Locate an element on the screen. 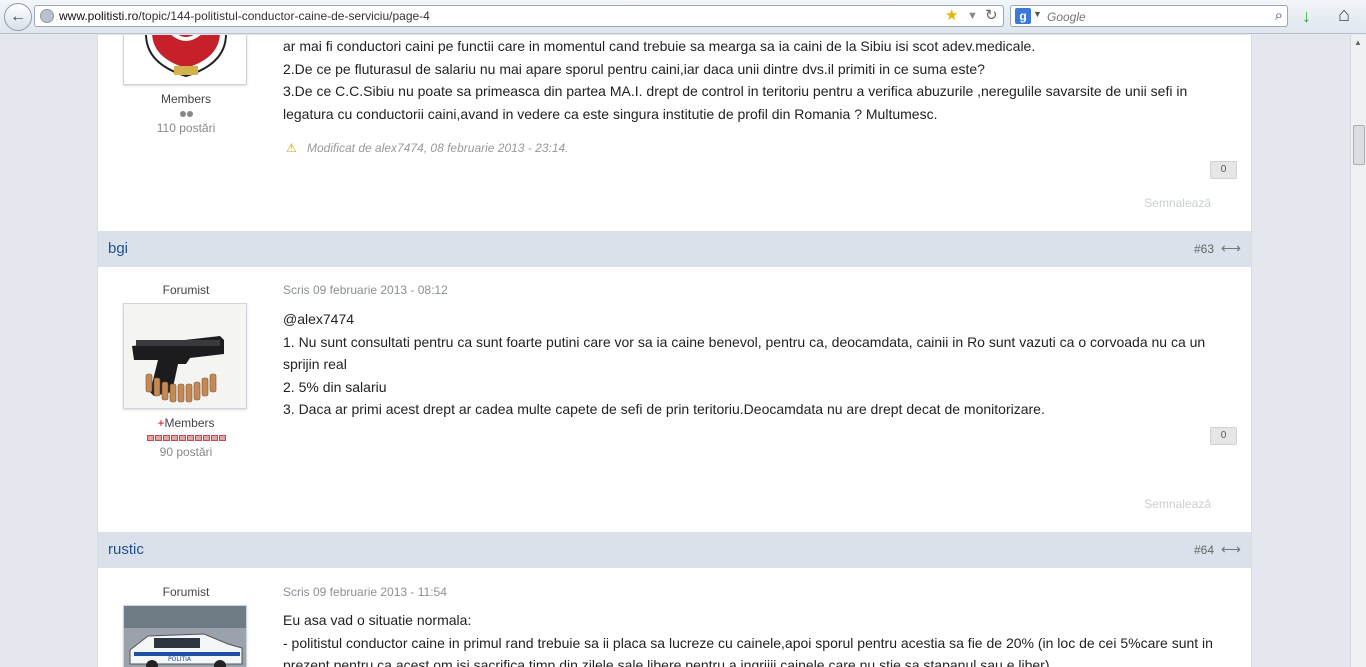 This screenshot has height=667, width=1366. post-author-link: bgi is located at coordinates (118, 248).